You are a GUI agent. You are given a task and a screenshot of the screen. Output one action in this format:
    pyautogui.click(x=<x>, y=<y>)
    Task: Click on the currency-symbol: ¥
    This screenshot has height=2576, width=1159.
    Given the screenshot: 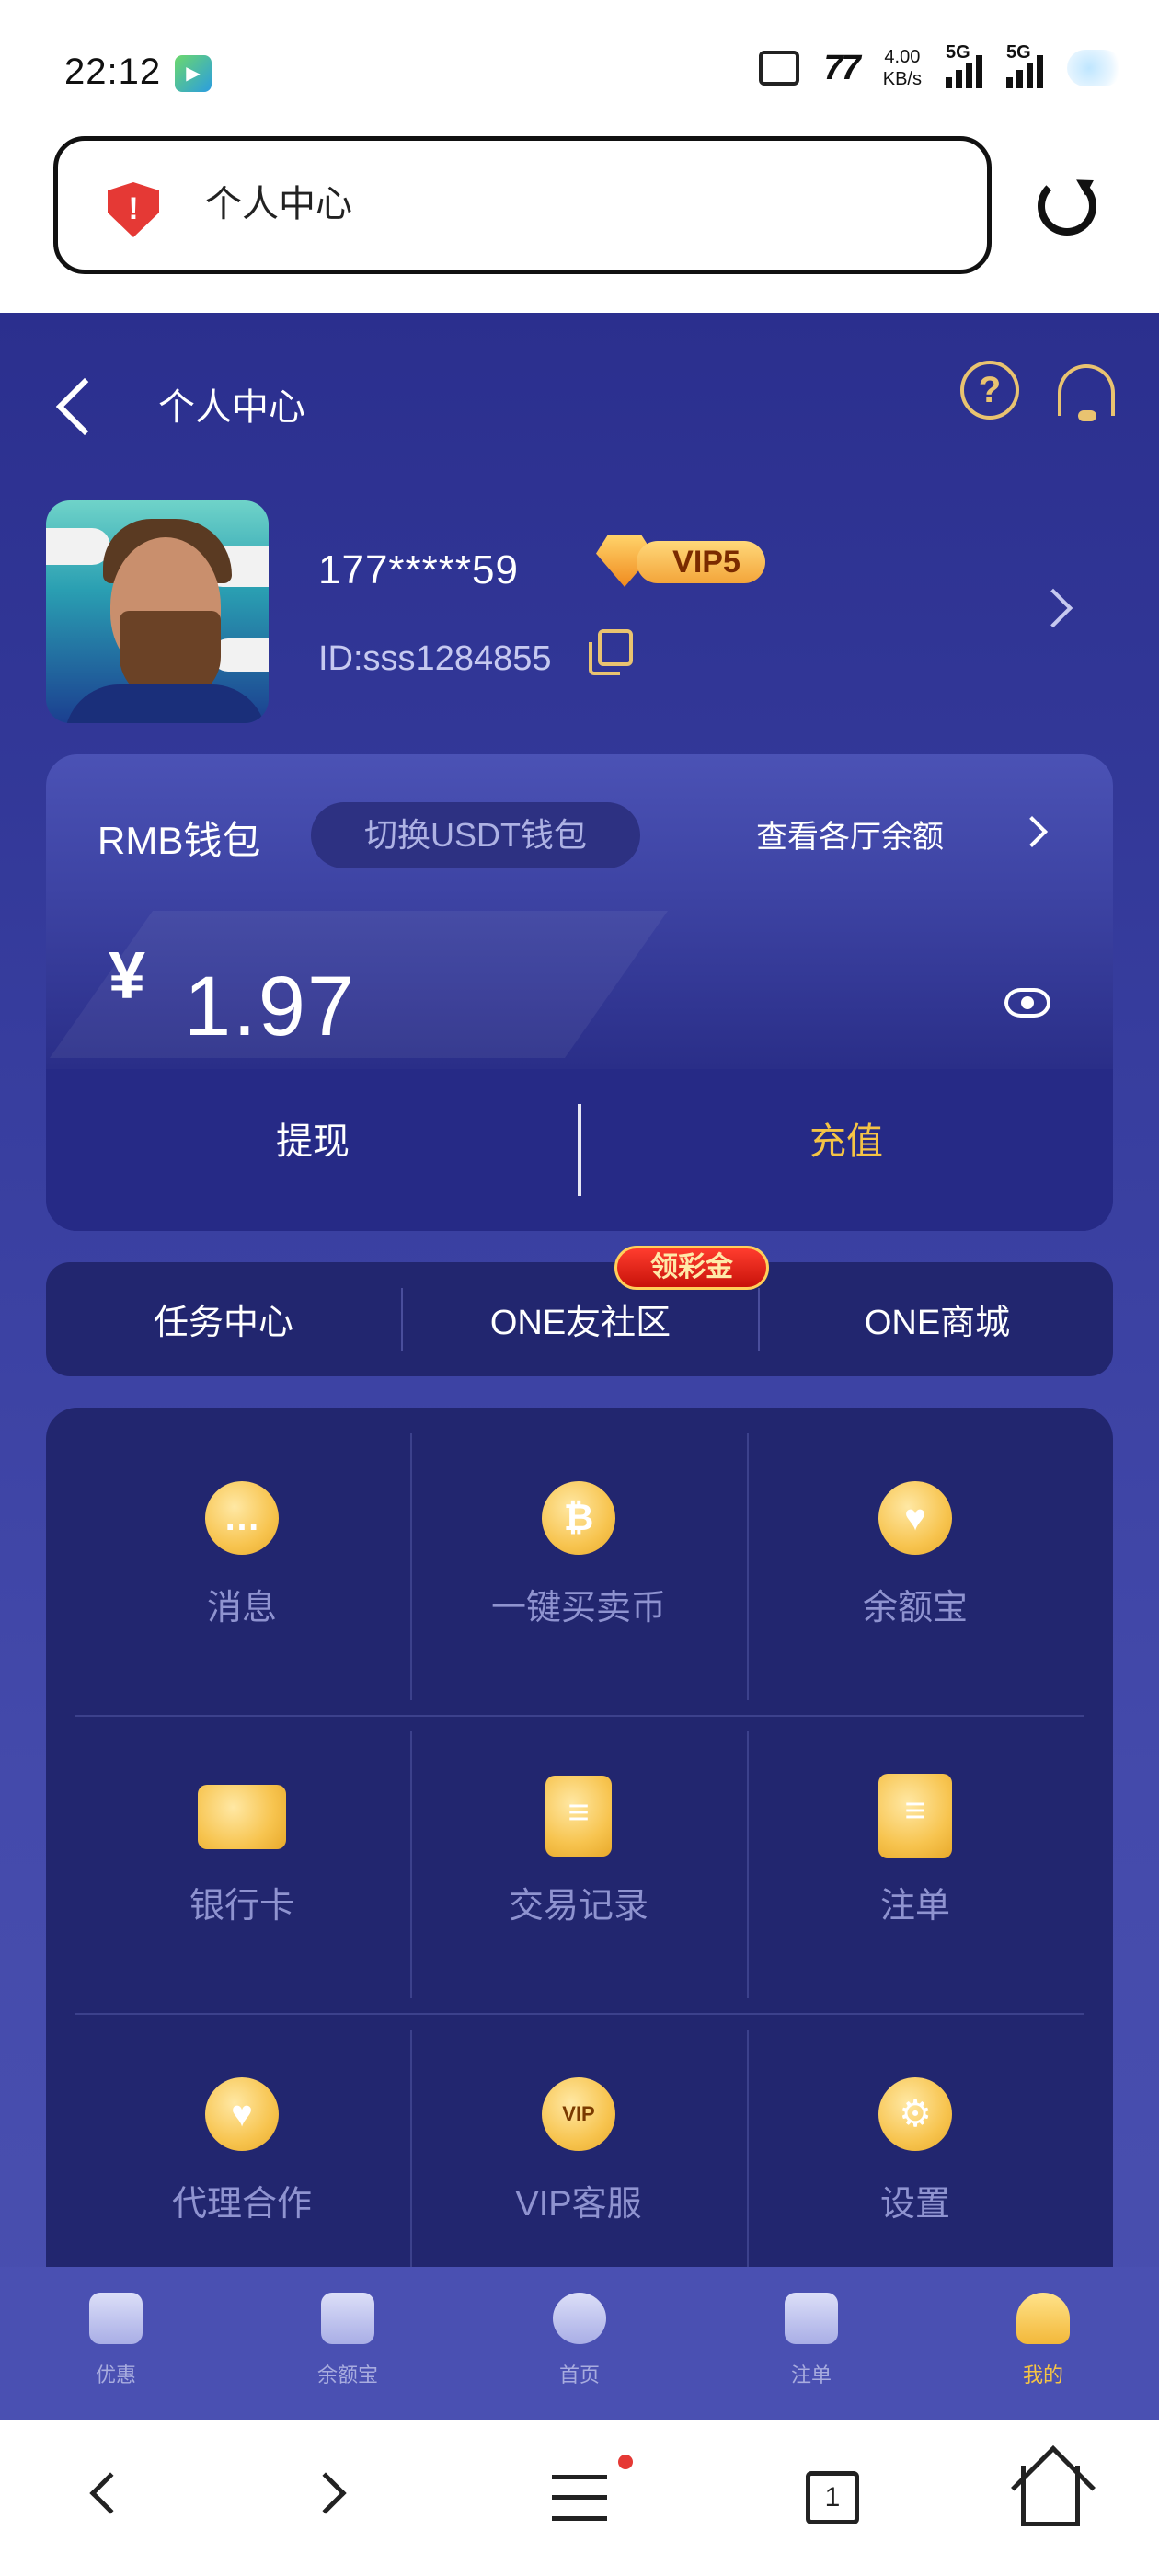 What is the action you would take?
    pyautogui.click(x=127, y=976)
    